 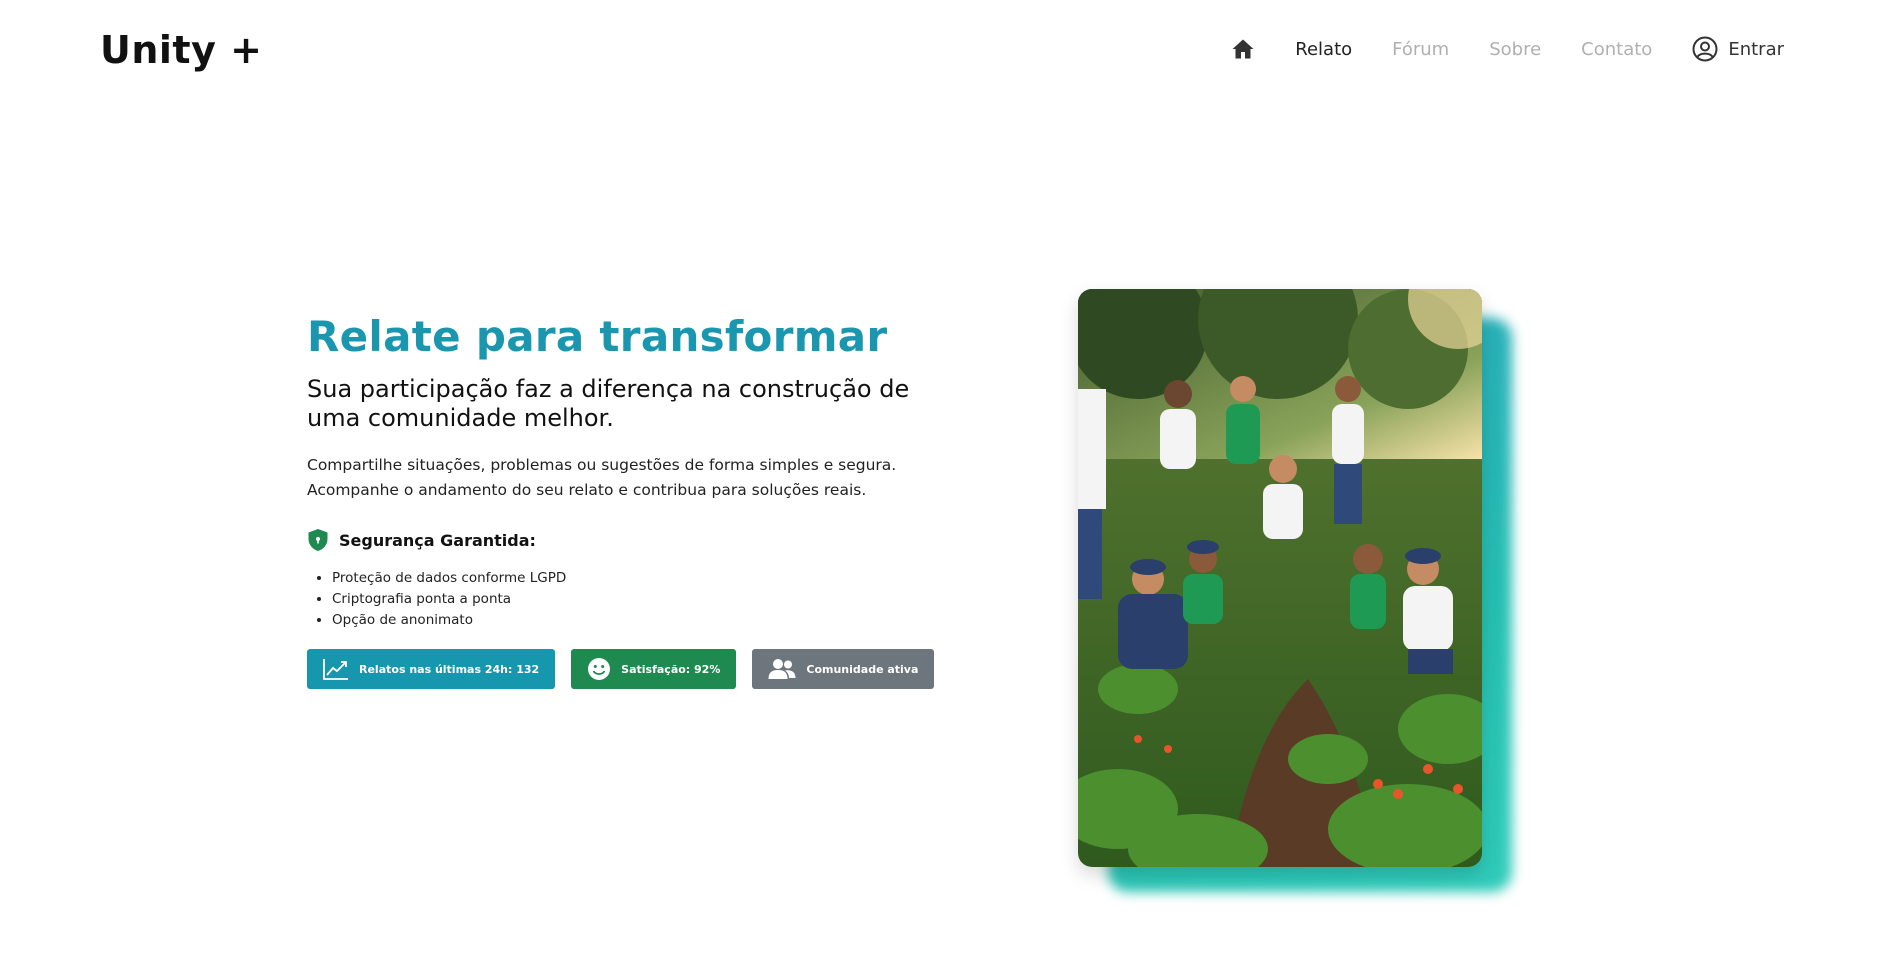 I want to click on nav-item-forum: Fórum, so click(x=1420, y=49).